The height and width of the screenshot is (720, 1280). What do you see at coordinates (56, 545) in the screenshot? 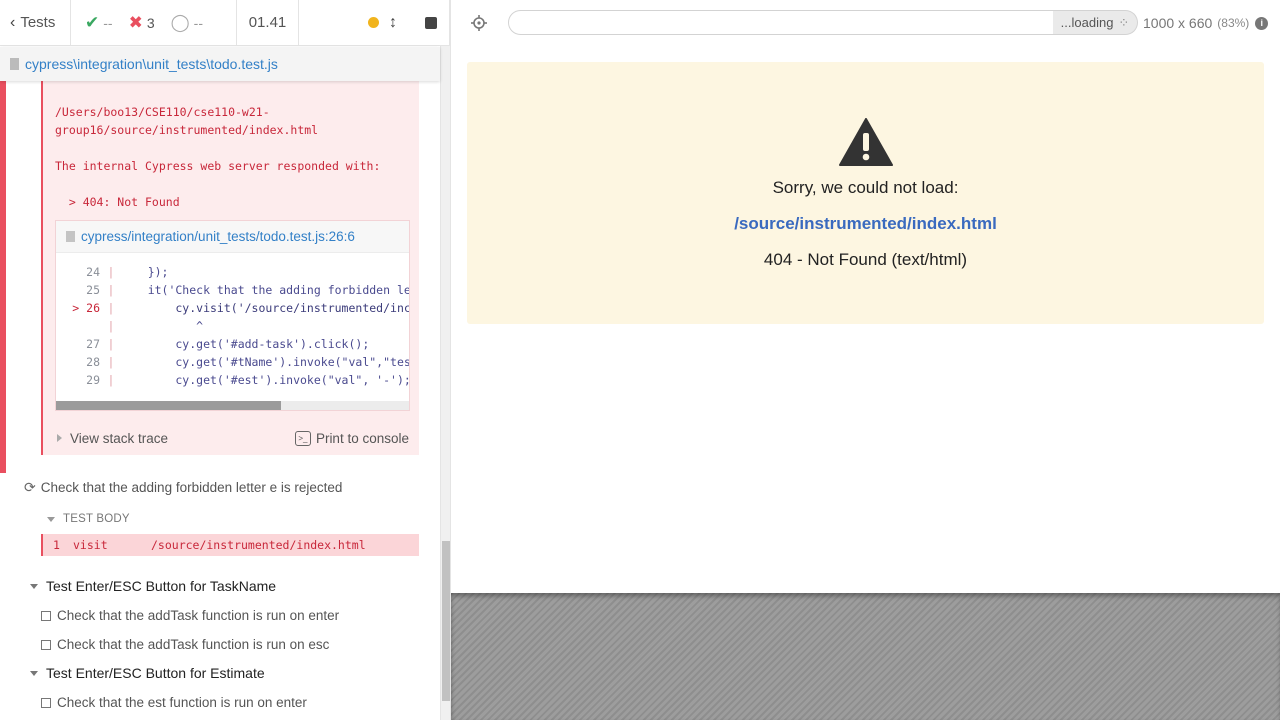
I see `command-number: 1` at bounding box center [56, 545].